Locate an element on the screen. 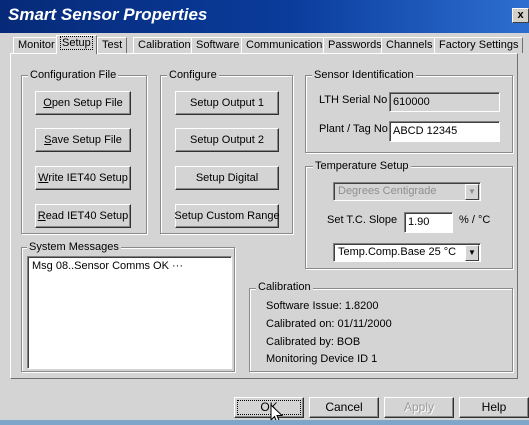 This screenshot has width=529, height=425. configure-legend: Configure is located at coordinates (193, 75).